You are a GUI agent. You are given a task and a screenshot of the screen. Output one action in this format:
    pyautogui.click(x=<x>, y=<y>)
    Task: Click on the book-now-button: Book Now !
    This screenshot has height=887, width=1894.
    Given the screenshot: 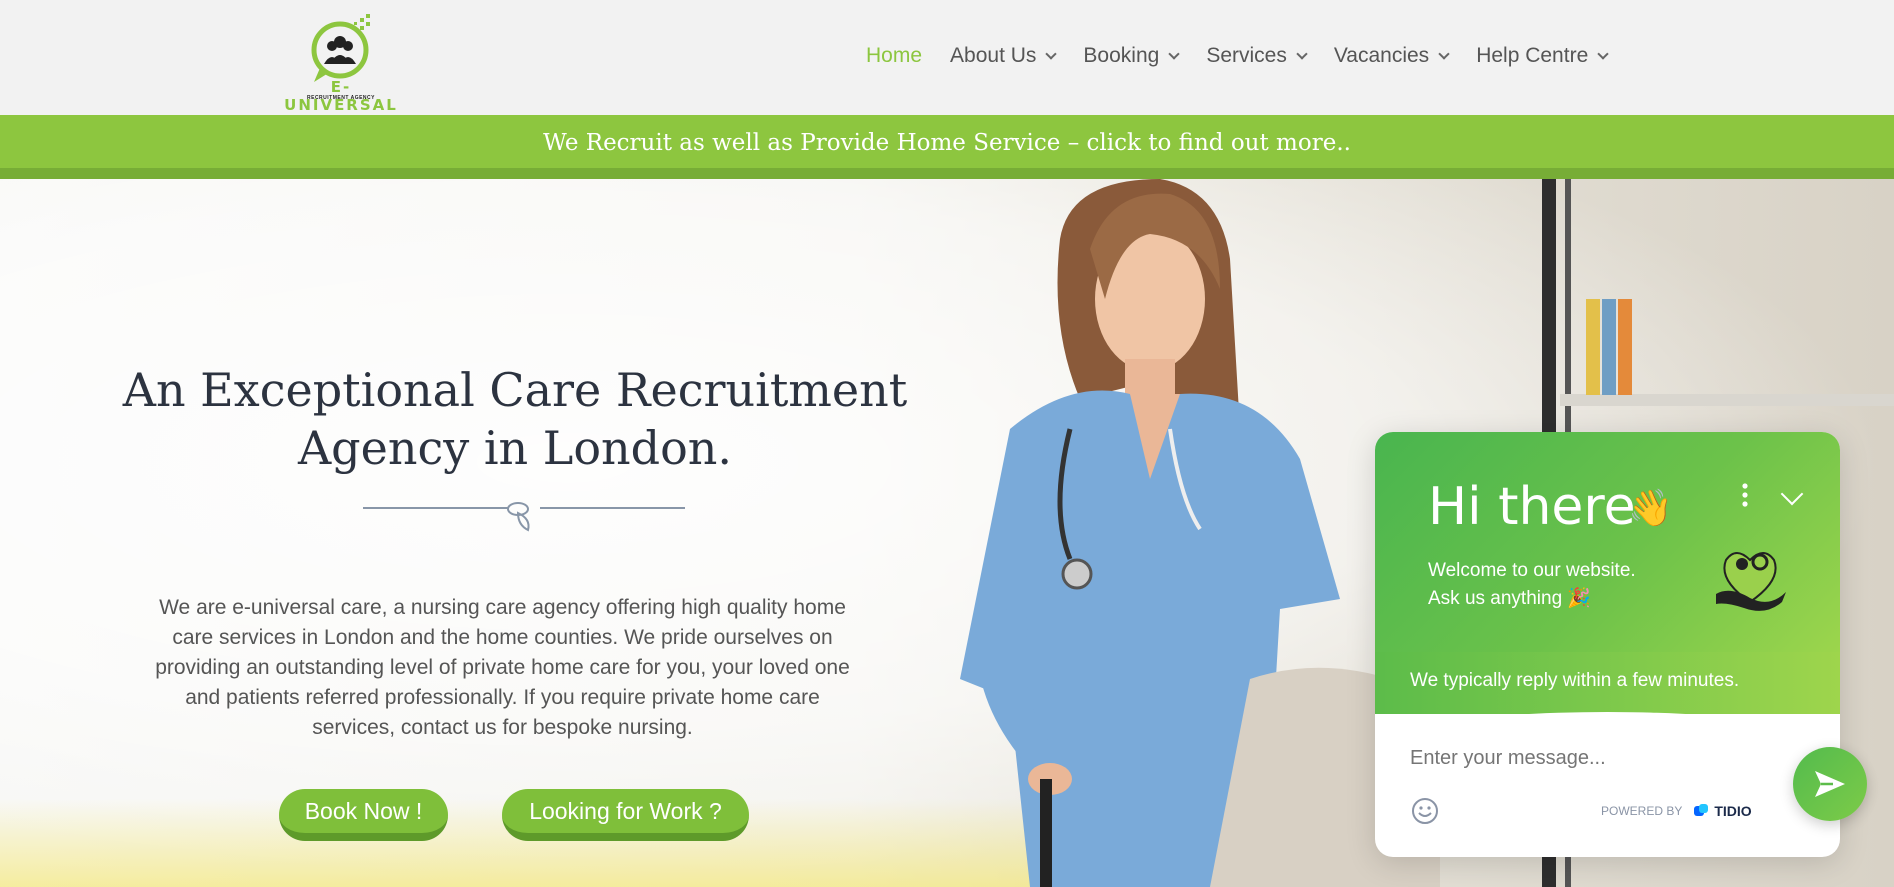 What is the action you would take?
    pyautogui.click(x=363, y=815)
    